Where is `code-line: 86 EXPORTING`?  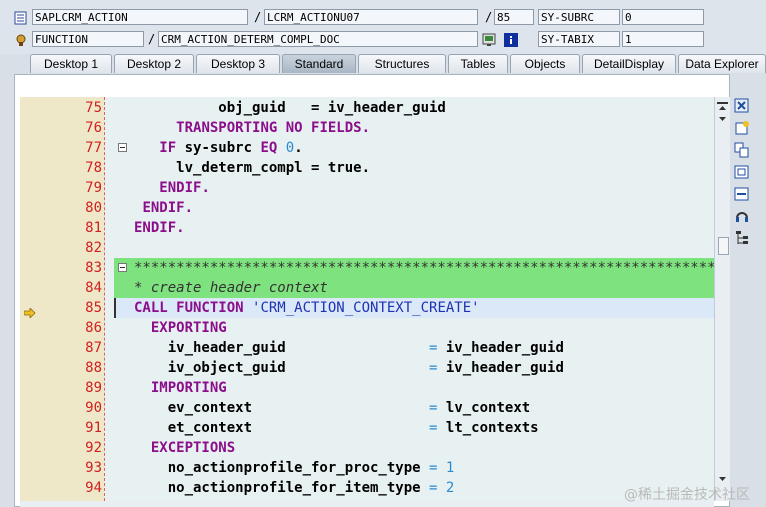
code-line: 86 EXPORTING is located at coordinates (367, 328).